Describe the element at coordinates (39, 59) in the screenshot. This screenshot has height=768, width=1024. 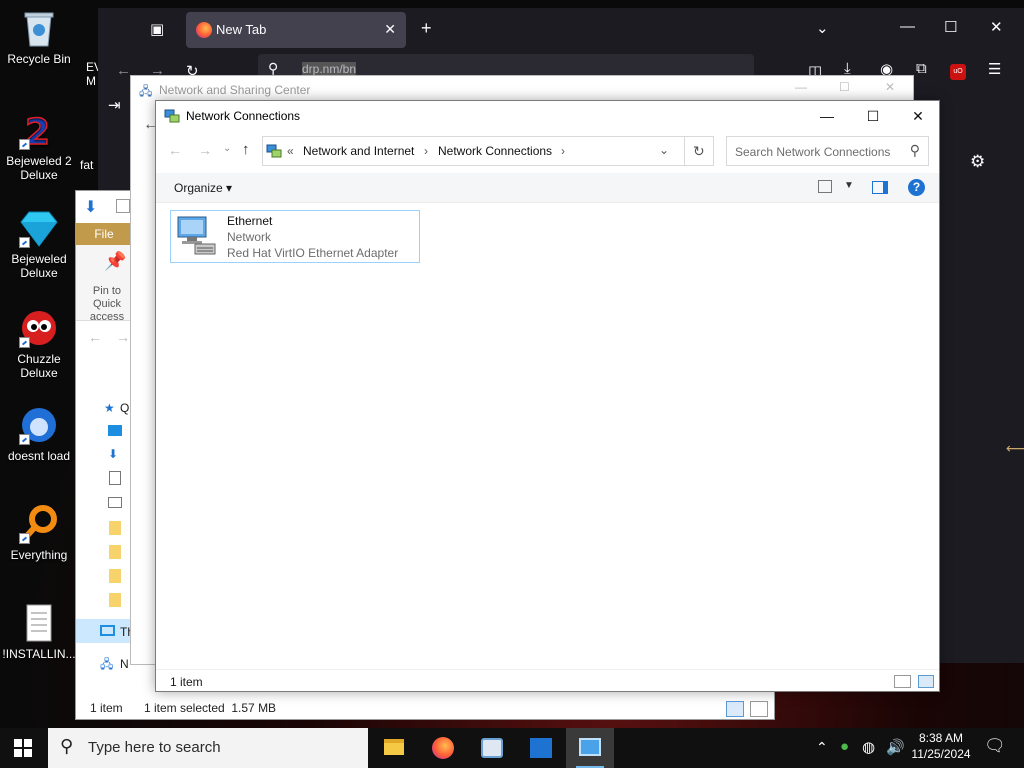
I see `desktop-icon-label: Recycle Bin` at that location.